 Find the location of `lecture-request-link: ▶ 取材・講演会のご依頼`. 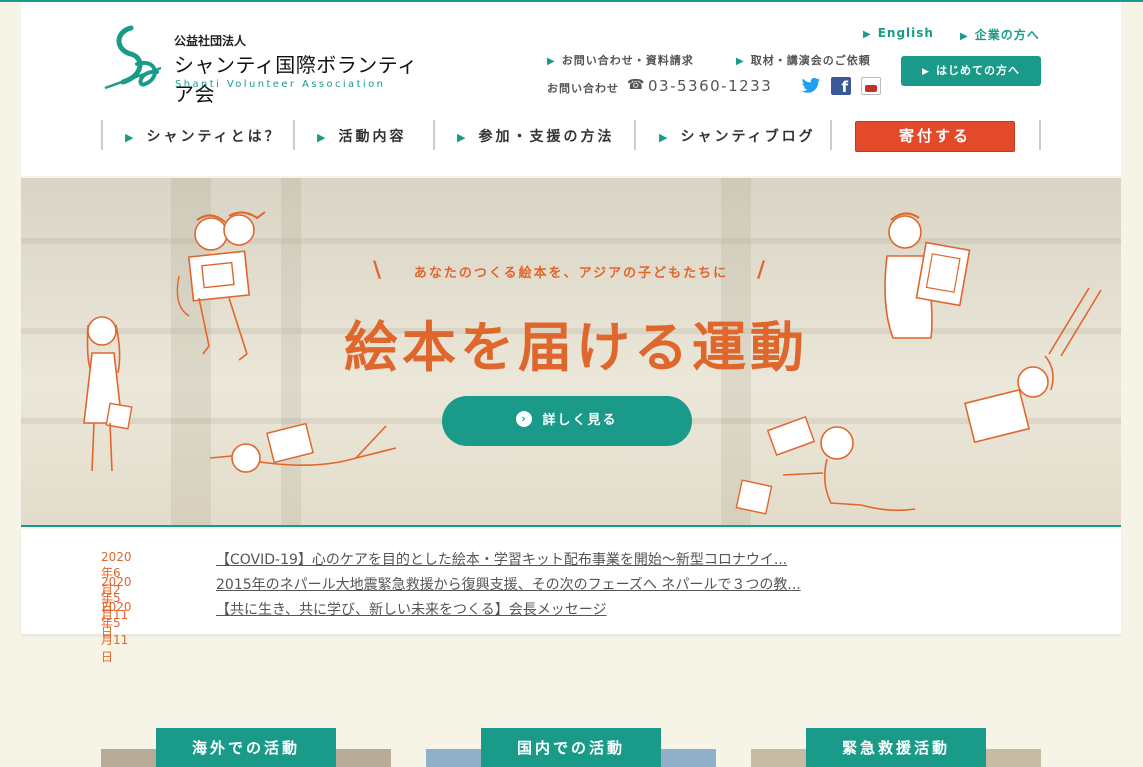

lecture-request-link: ▶ 取材・講演会のご依頼 is located at coordinates (803, 60).